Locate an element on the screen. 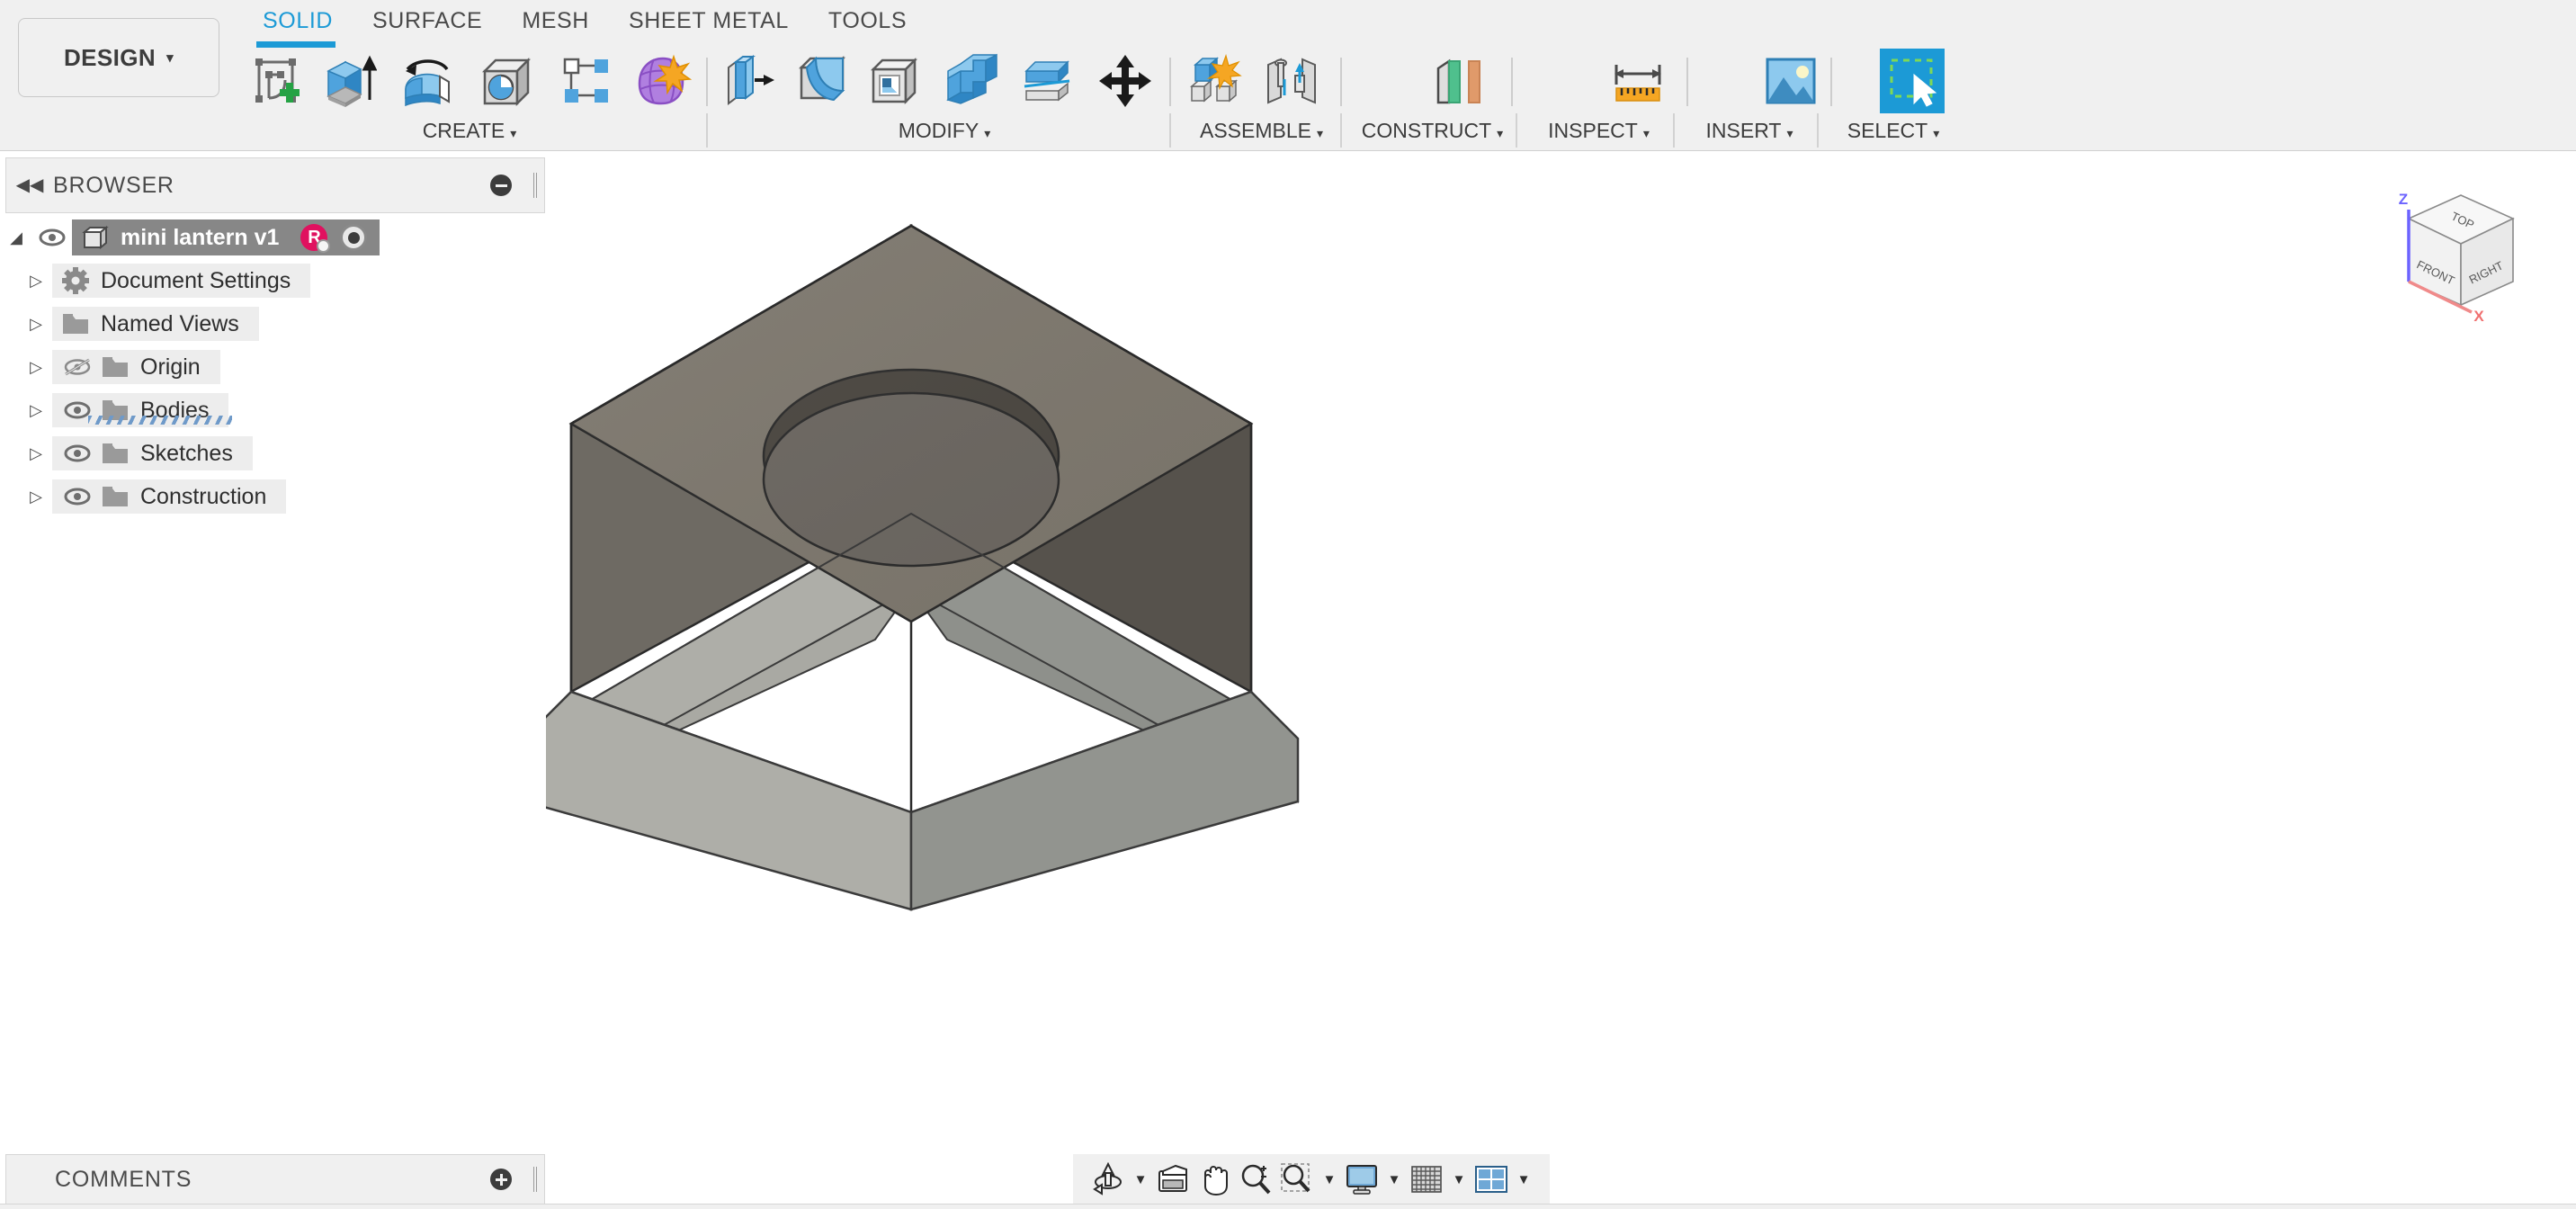 The image size is (2576, 1209). zoom-icon is located at coordinates (1255, 1179).